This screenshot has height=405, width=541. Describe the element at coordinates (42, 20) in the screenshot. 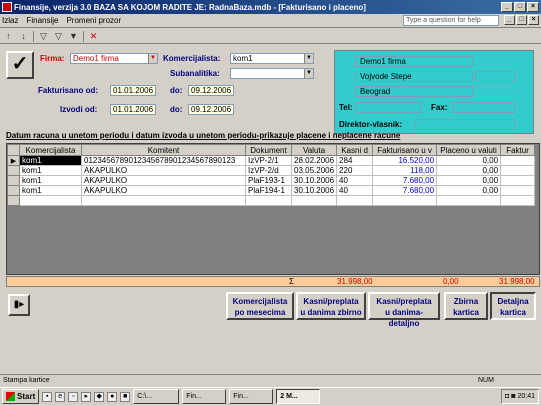

I see `menu-finansije: Finansije` at that location.